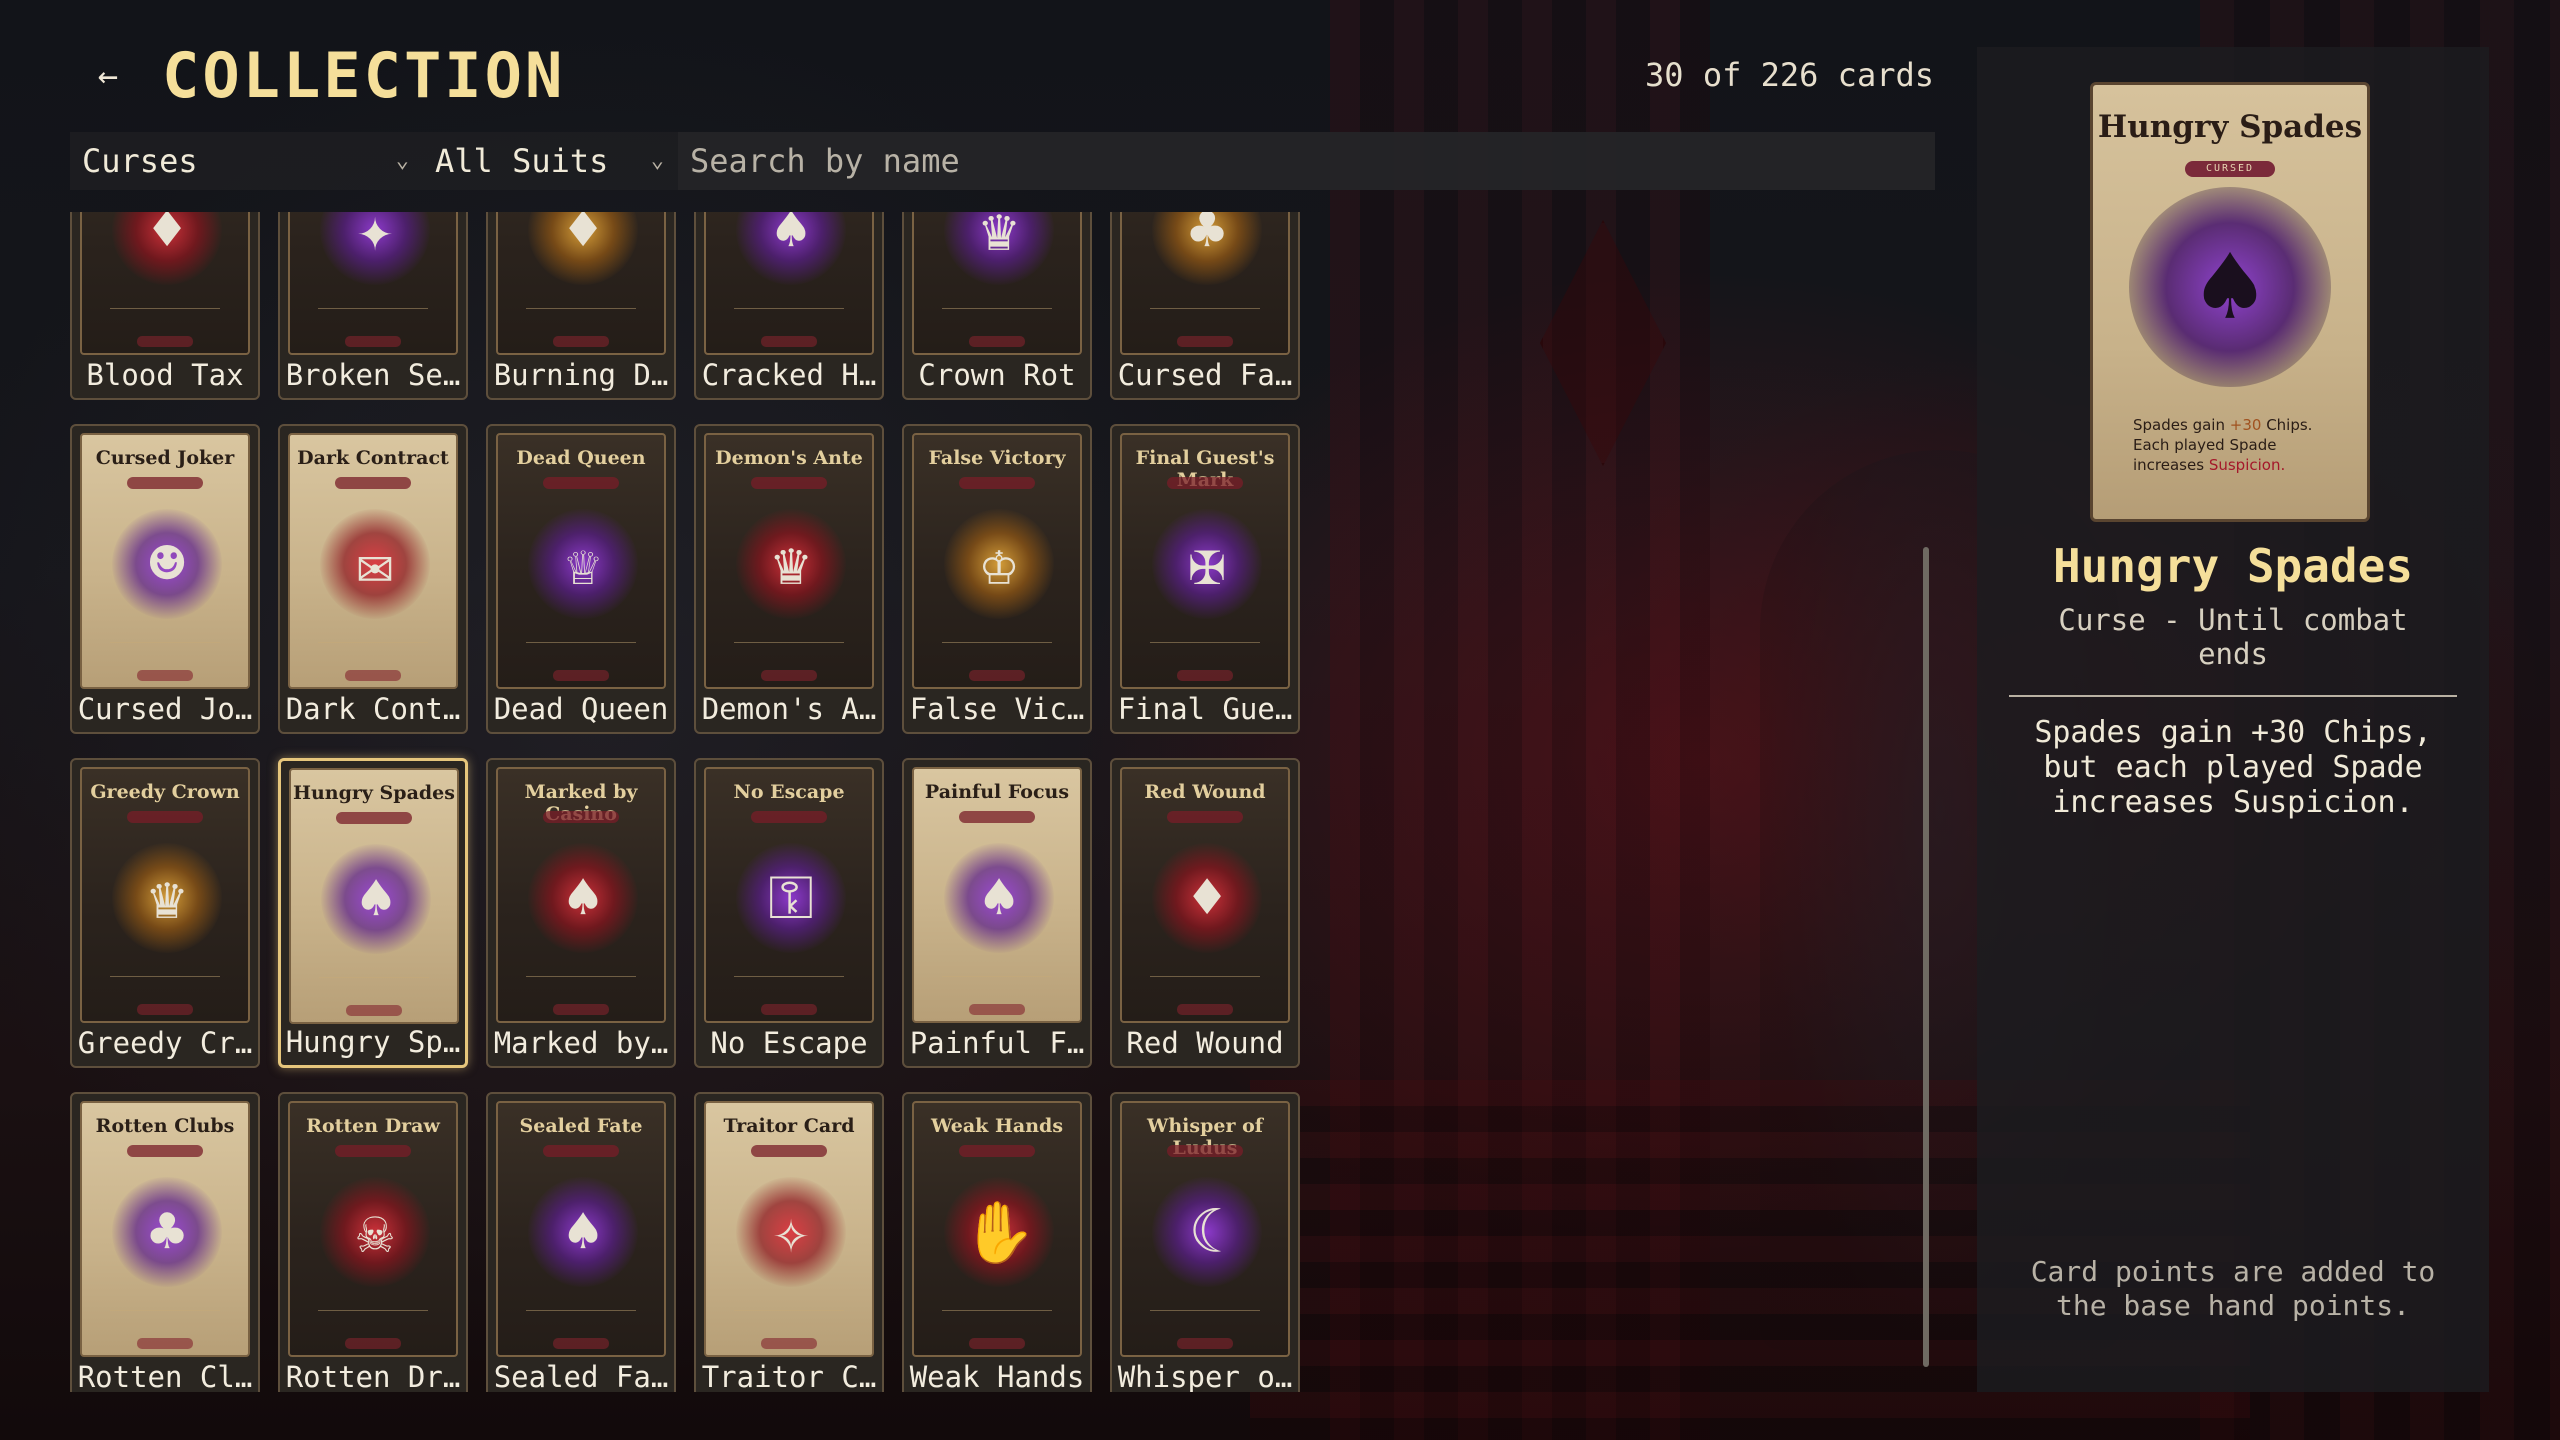 This screenshot has width=2560, height=1440. Describe the element at coordinates (167, 898) in the screenshot. I see `card-emblem-icon: ♛` at that location.